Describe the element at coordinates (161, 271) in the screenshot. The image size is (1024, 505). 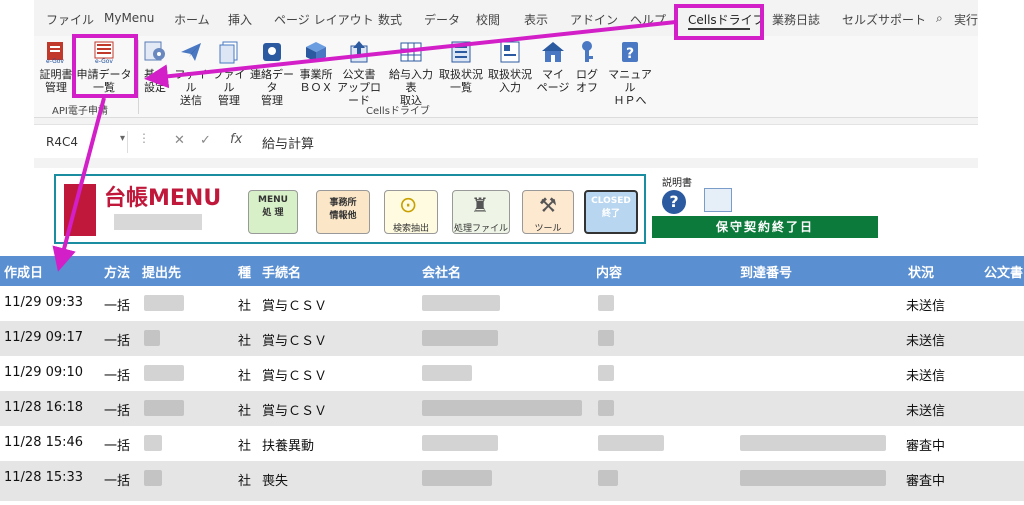
I see `header-destination: 提出先` at that location.